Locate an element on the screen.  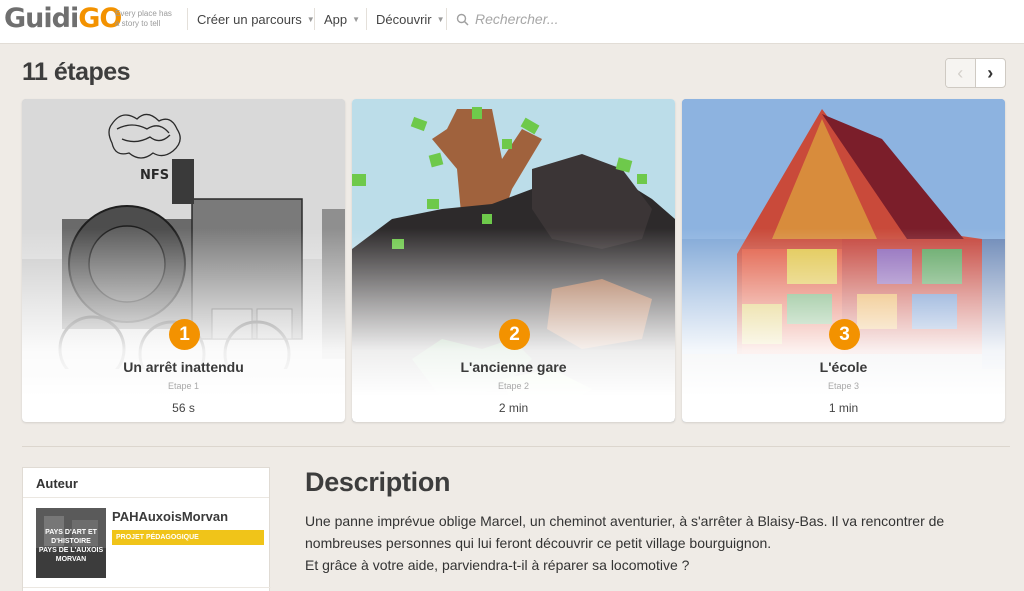
nav-create-route: Créer un parcours ▼ is located at coordinates (256, 19).